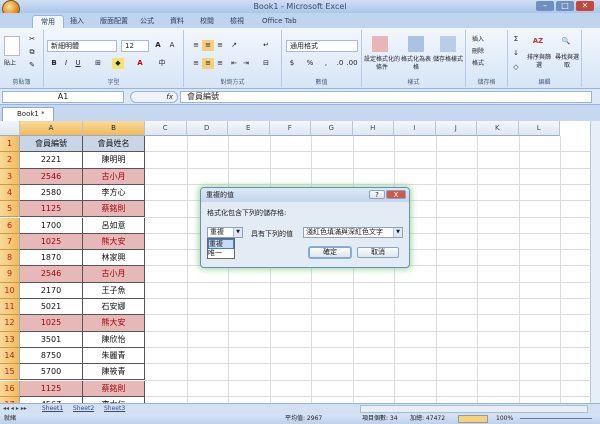  I want to click on row-header: 2, so click(10, 160).